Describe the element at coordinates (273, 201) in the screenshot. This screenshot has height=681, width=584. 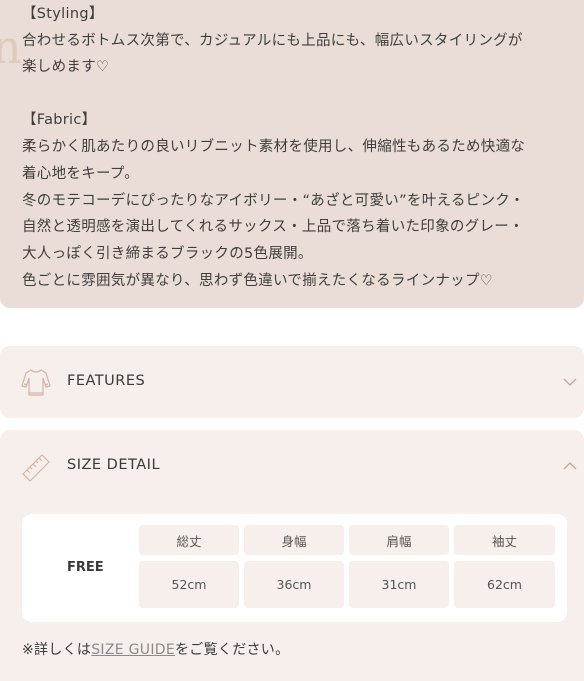
I see `description-line: 冬のモテコーデにぴったりなアイボリー・“あざと可愛い”を叶えるピンク・` at that location.